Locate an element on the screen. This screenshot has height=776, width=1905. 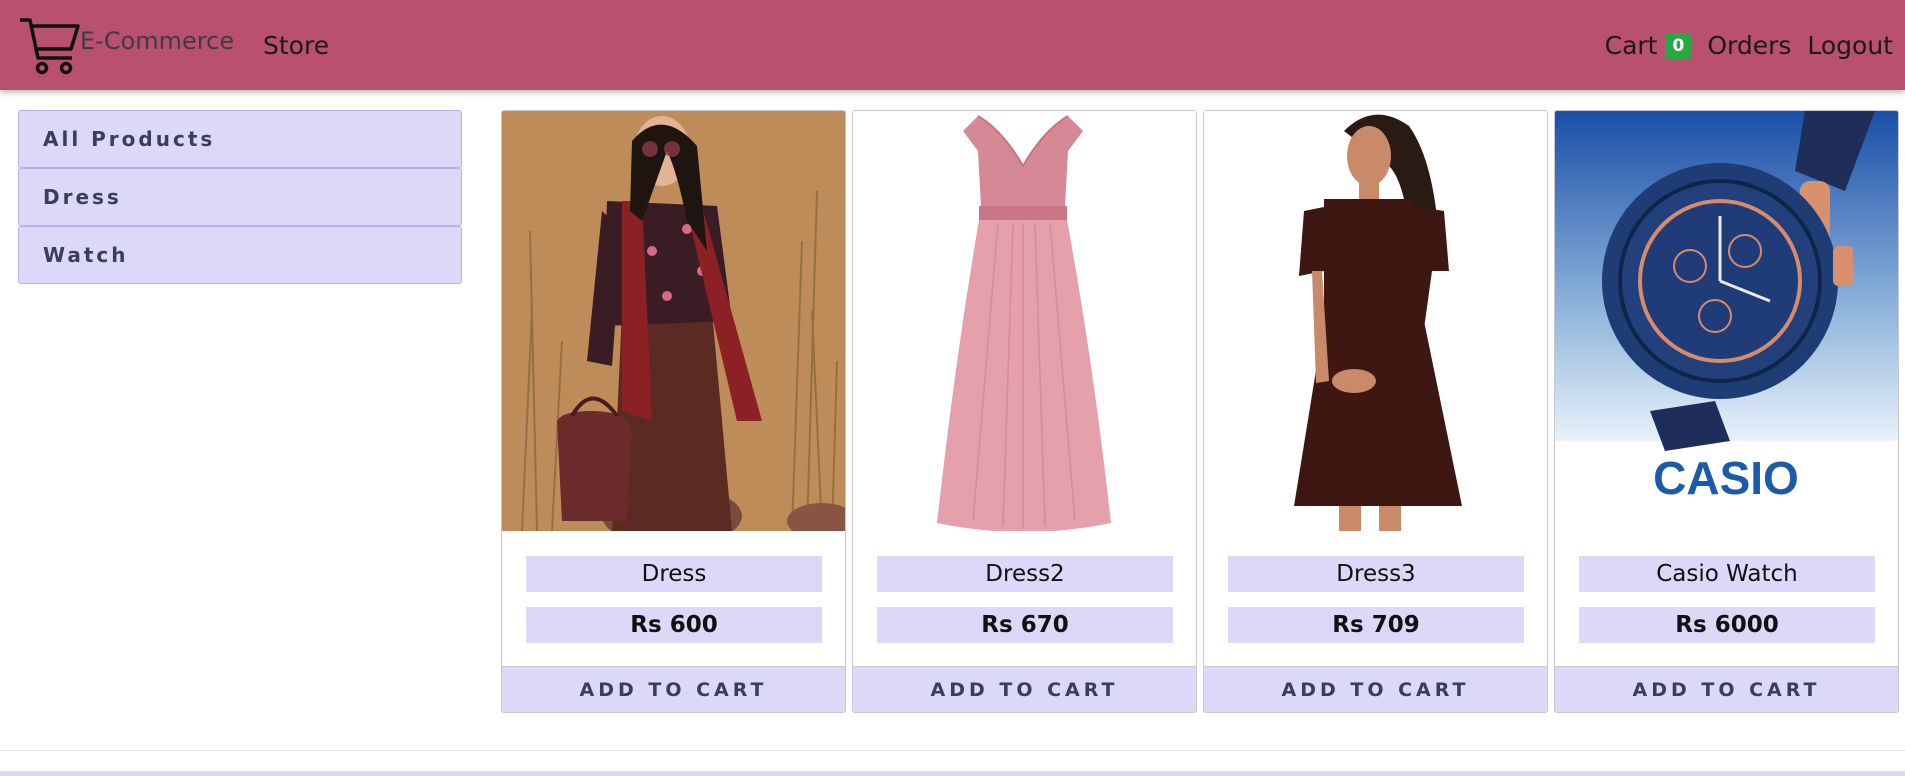
product-name: Dress is located at coordinates (674, 574).